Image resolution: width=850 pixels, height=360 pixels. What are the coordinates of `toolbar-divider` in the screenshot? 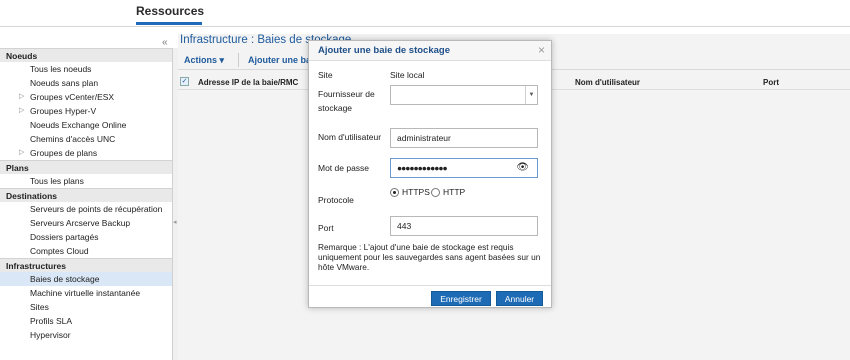 It's located at (238, 60).